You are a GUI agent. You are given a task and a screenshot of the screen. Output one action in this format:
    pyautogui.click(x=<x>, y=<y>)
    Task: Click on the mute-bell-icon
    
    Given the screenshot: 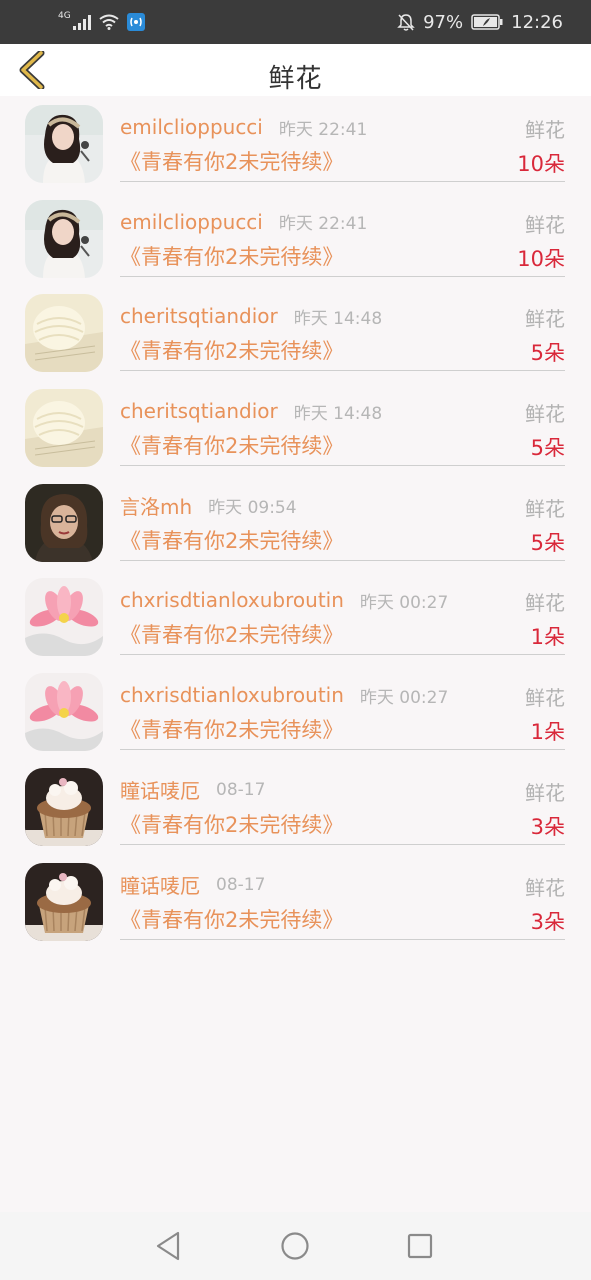 What is the action you would take?
    pyautogui.click(x=406, y=22)
    